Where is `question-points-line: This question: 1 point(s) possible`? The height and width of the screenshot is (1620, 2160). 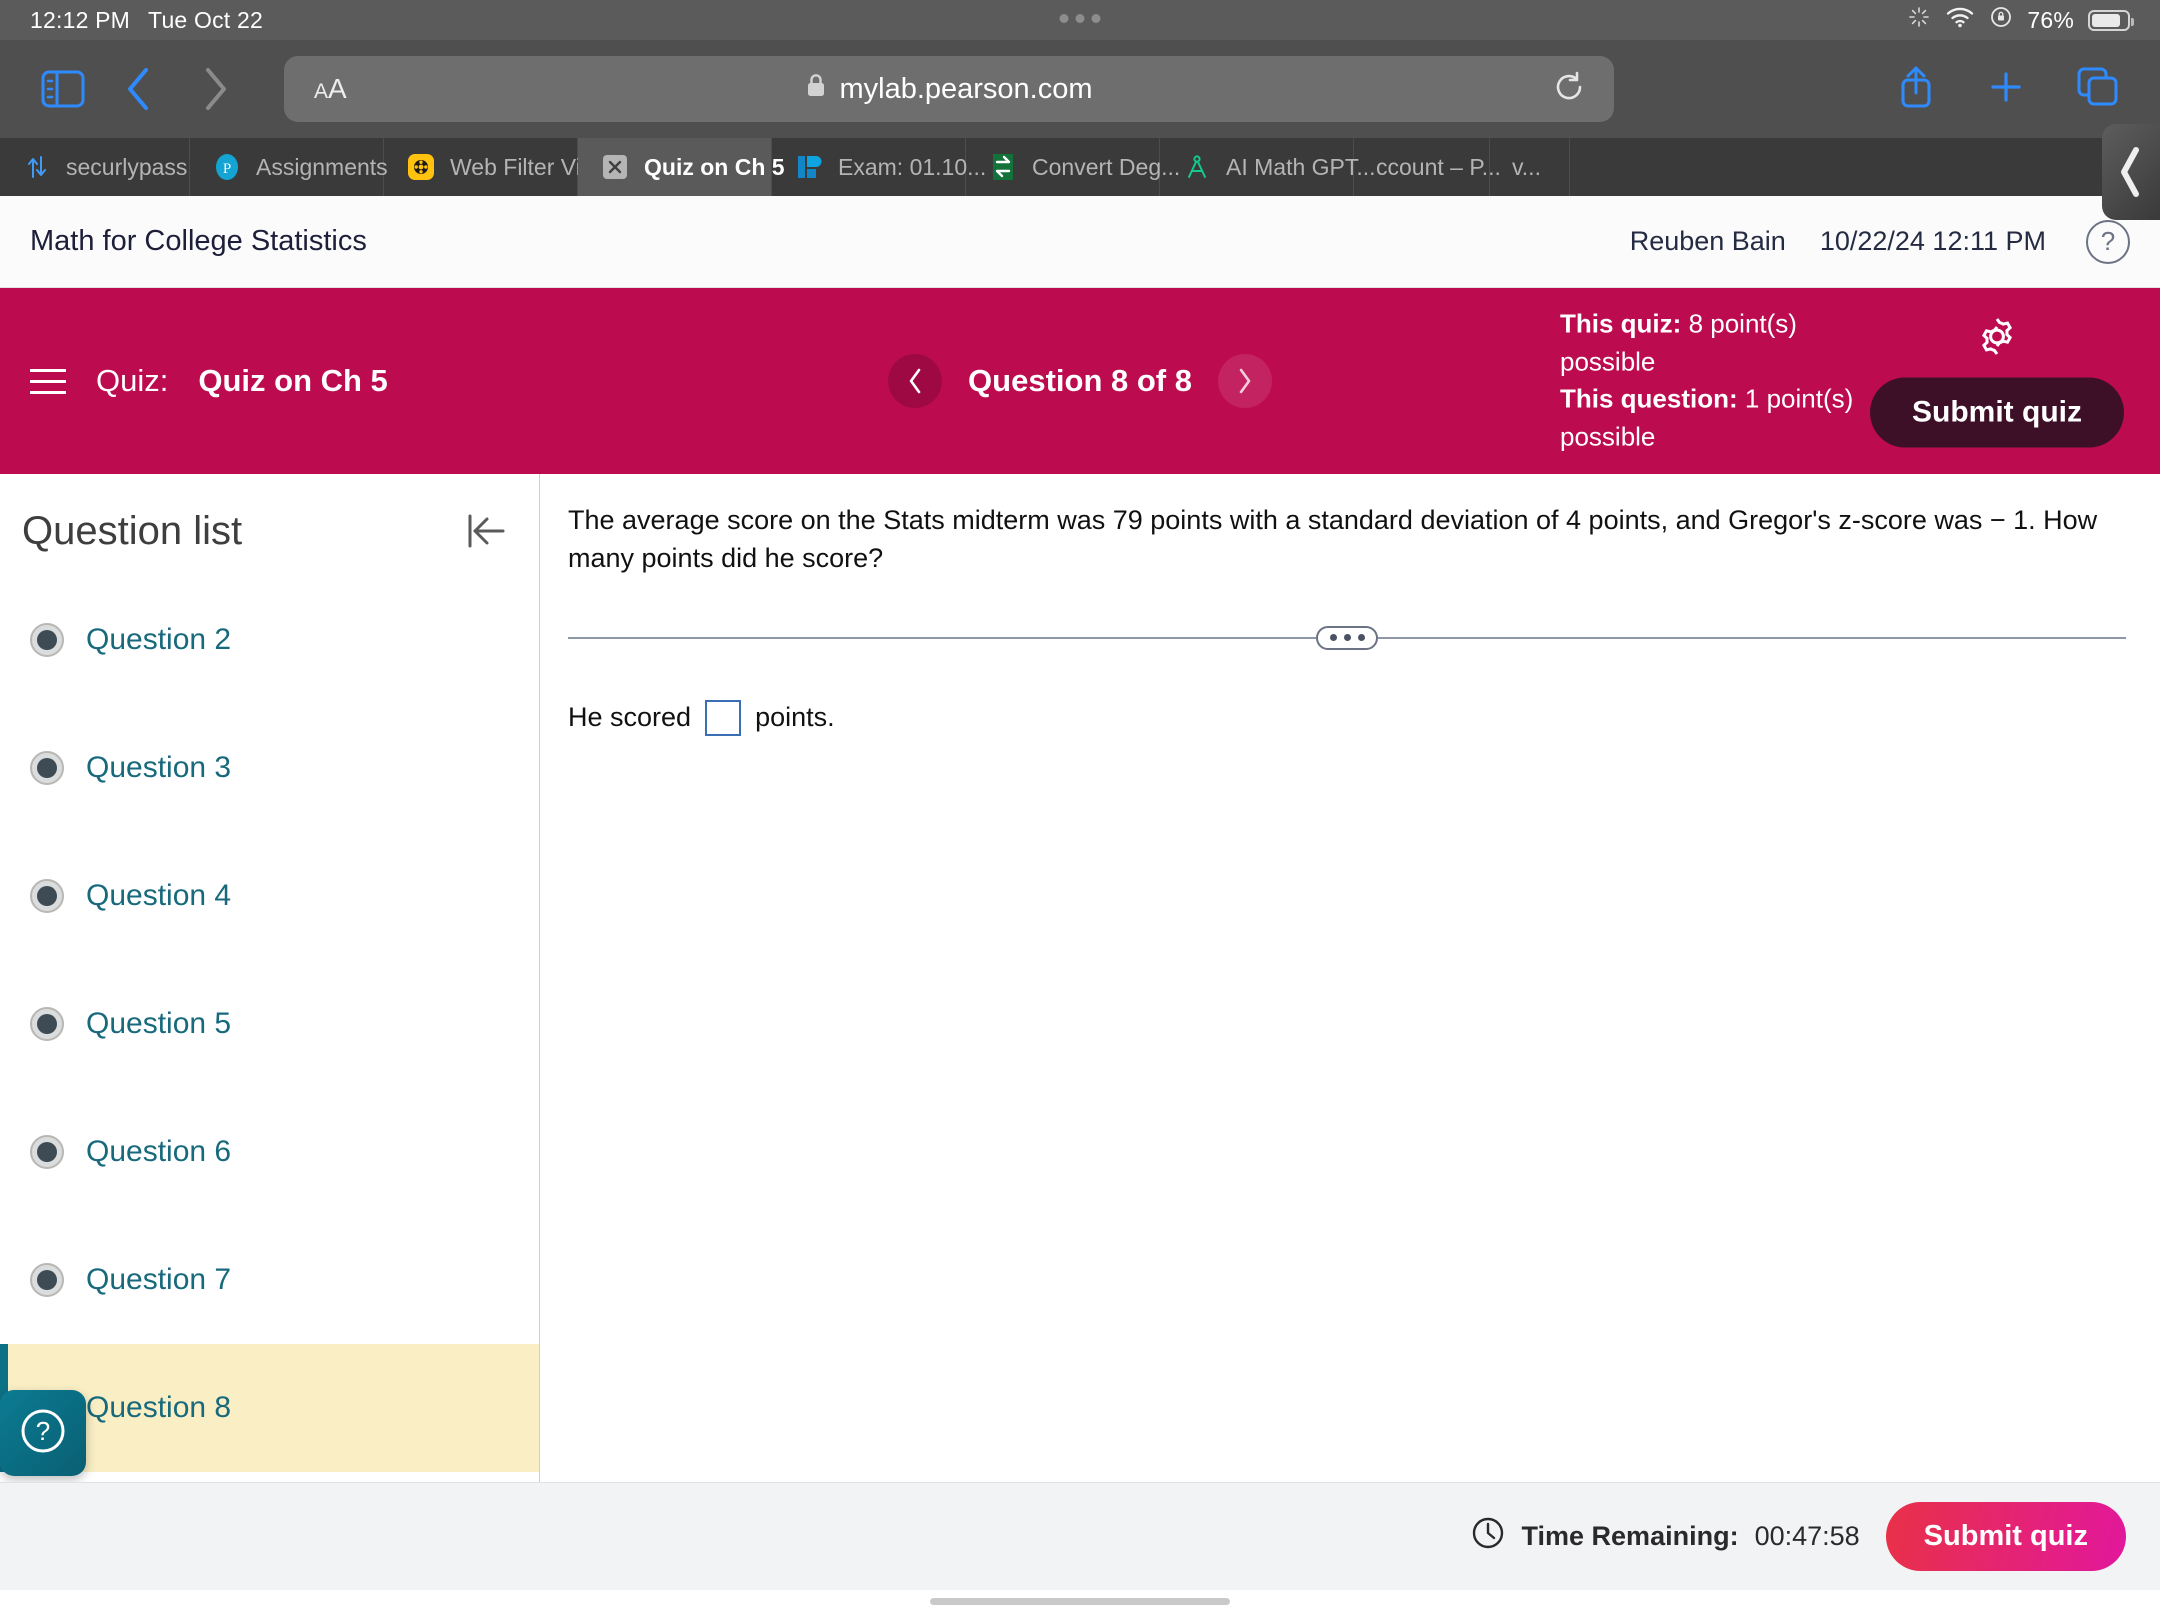
question-points-line: This question: 1 point(s) possible is located at coordinates (1725, 418).